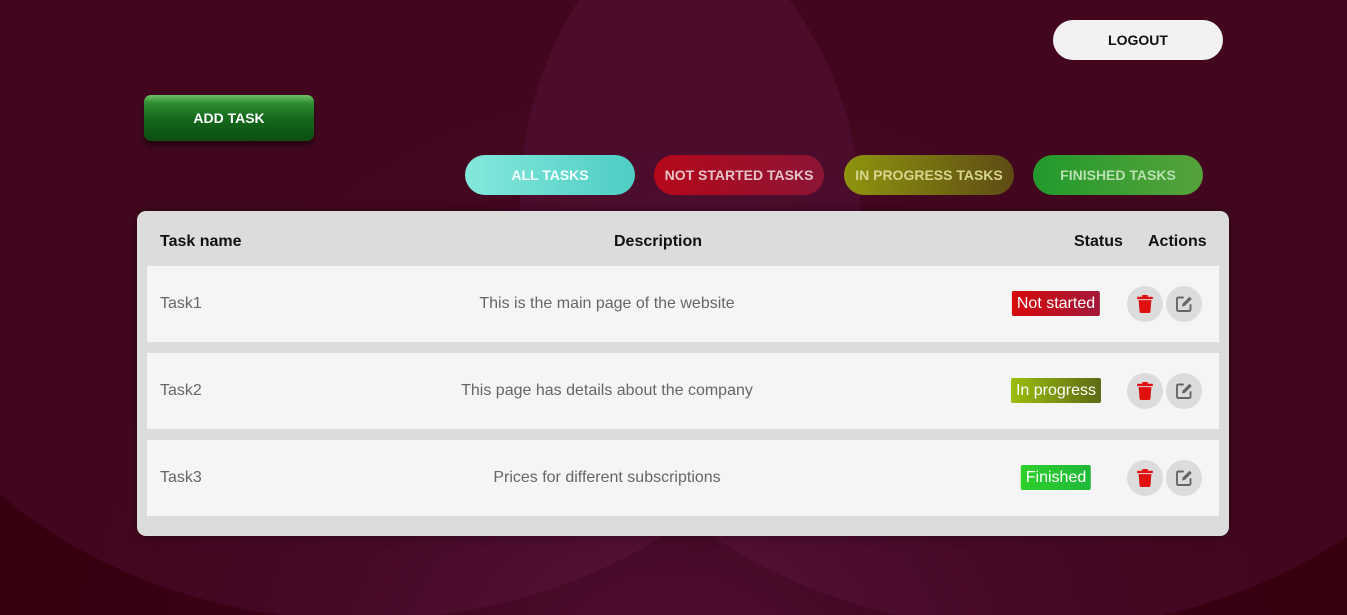 The width and height of the screenshot is (1347, 615). I want to click on task-name: Task1, so click(181, 303).